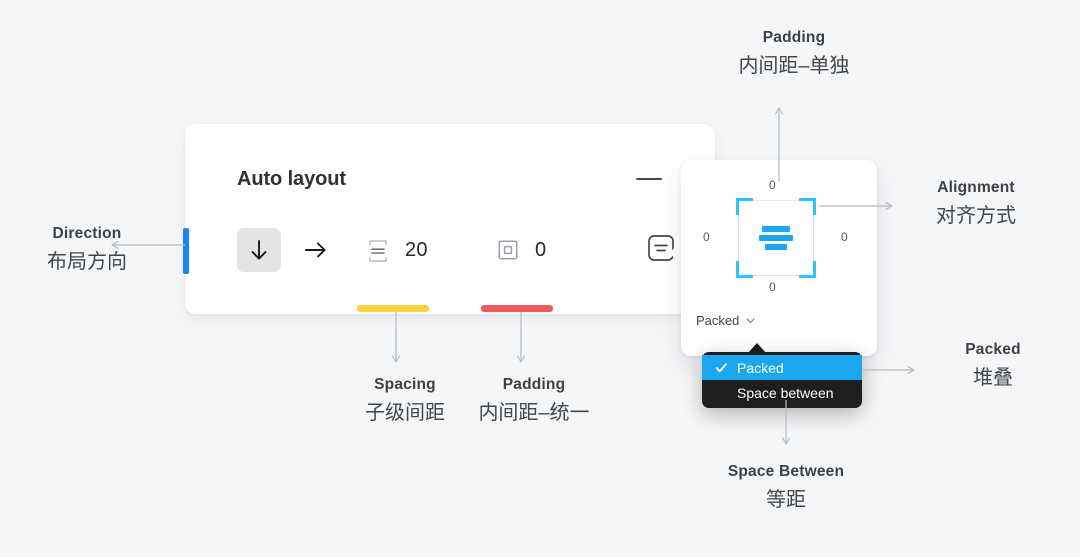 This screenshot has height=557, width=1080. What do you see at coordinates (706, 237) in the screenshot?
I see `popover-padding-left: 0` at bounding box center [706, 237].